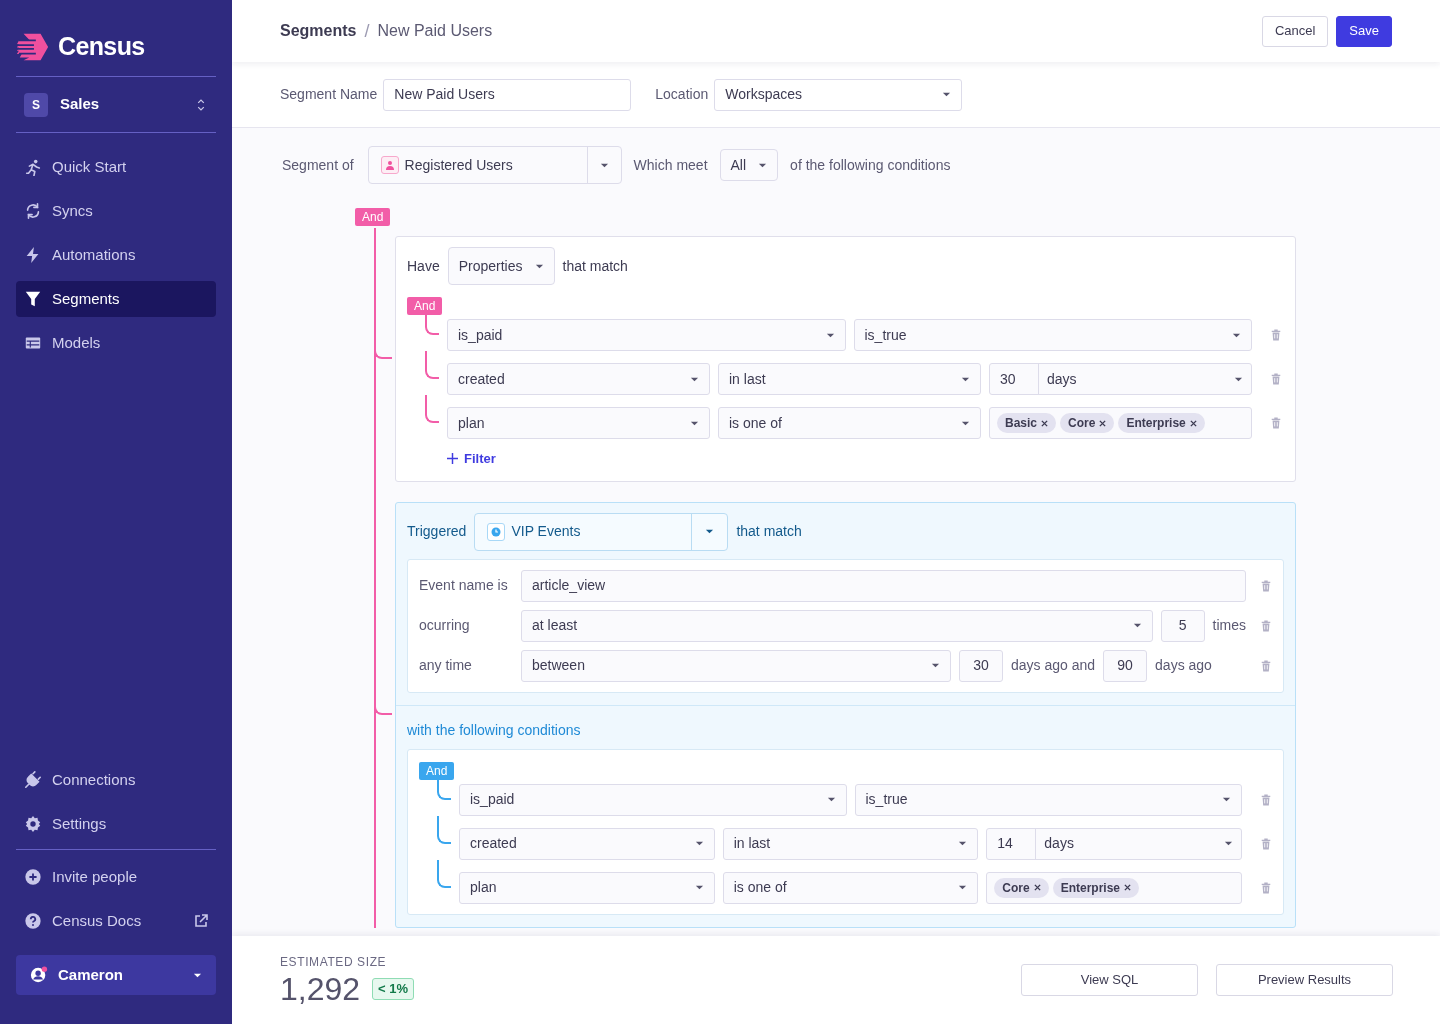  Describe the element at coordinates (501, 266) in the screenshot. I see `type-dropdown: Properties` at that location.